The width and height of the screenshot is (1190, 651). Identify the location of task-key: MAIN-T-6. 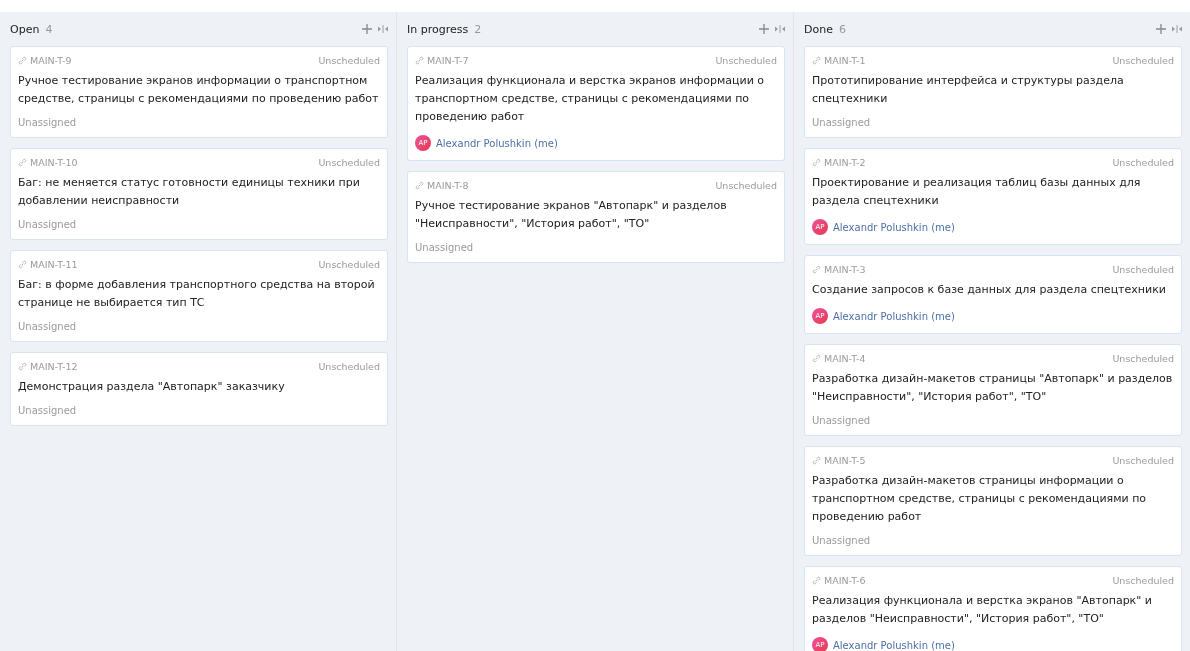
(845, 580).